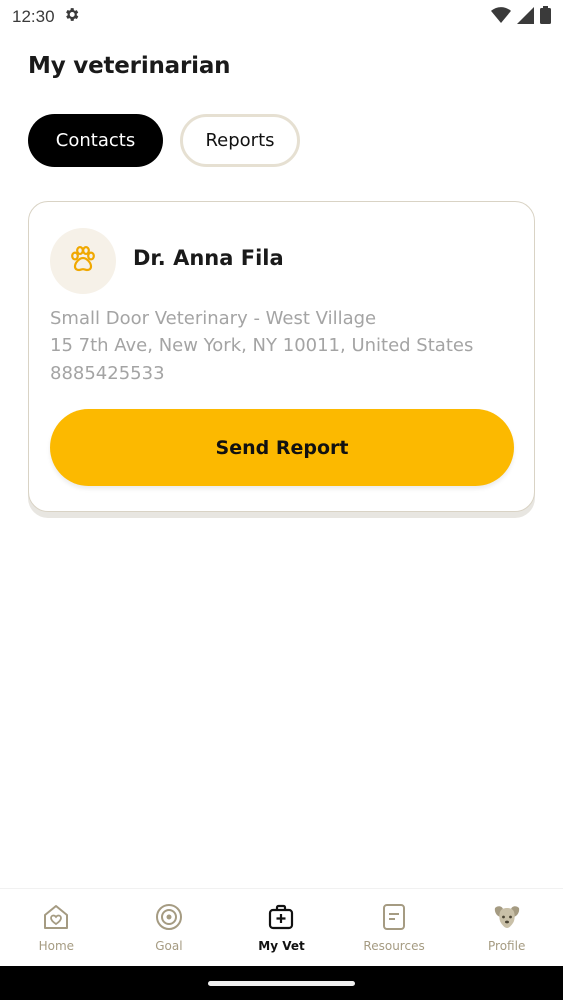  What do you see at coordinates (169, 919) in the screenshot?
I see `target-icon` at bounding box center [169, 919].